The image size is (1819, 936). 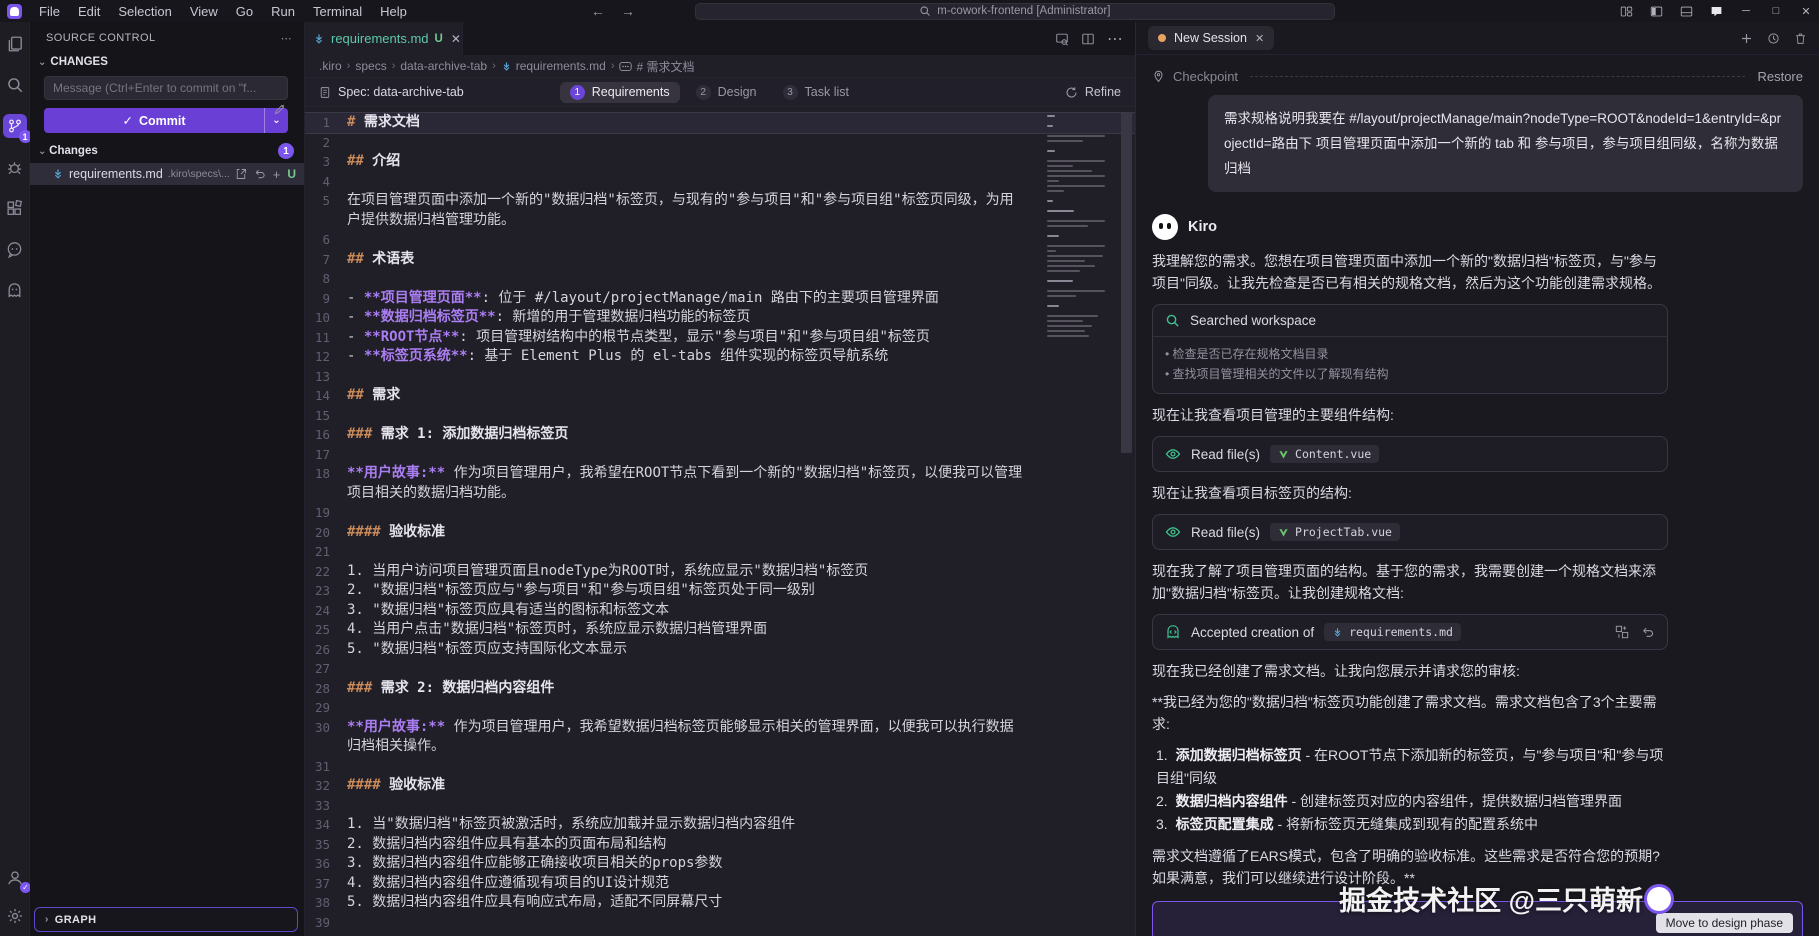 What do you see at coordinates (15, 290) in the screenshot?
I see `activity-kiro-agent-icon` at bounding box center [15, 290].